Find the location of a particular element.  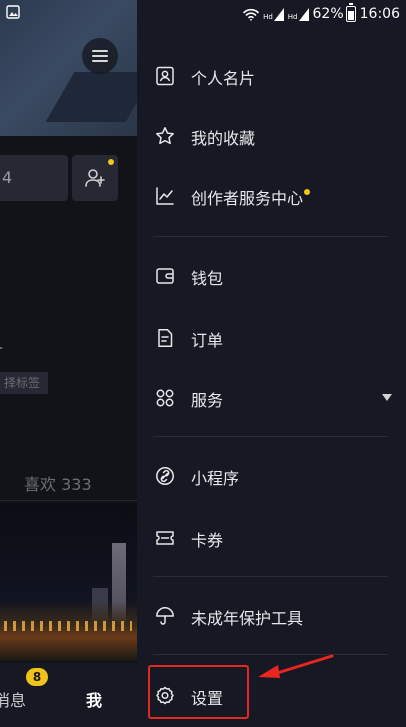

battery-percent: 62% is located at coordinates (328, 14).